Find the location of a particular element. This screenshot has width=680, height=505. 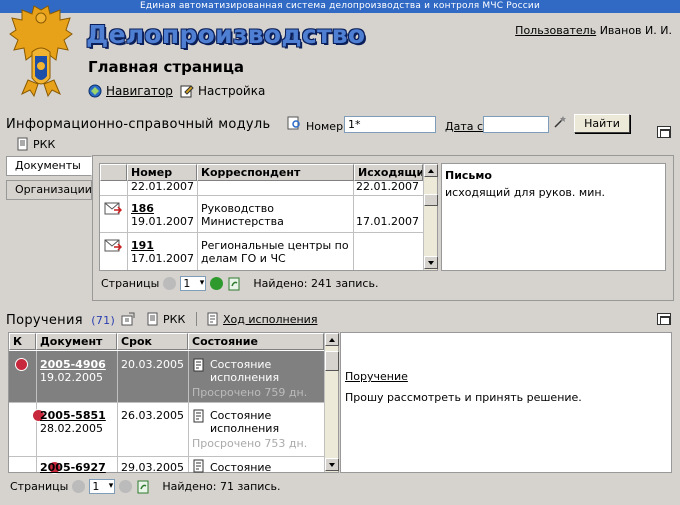

user-name: Иванов И. И. is located at coordinates (635, 30).